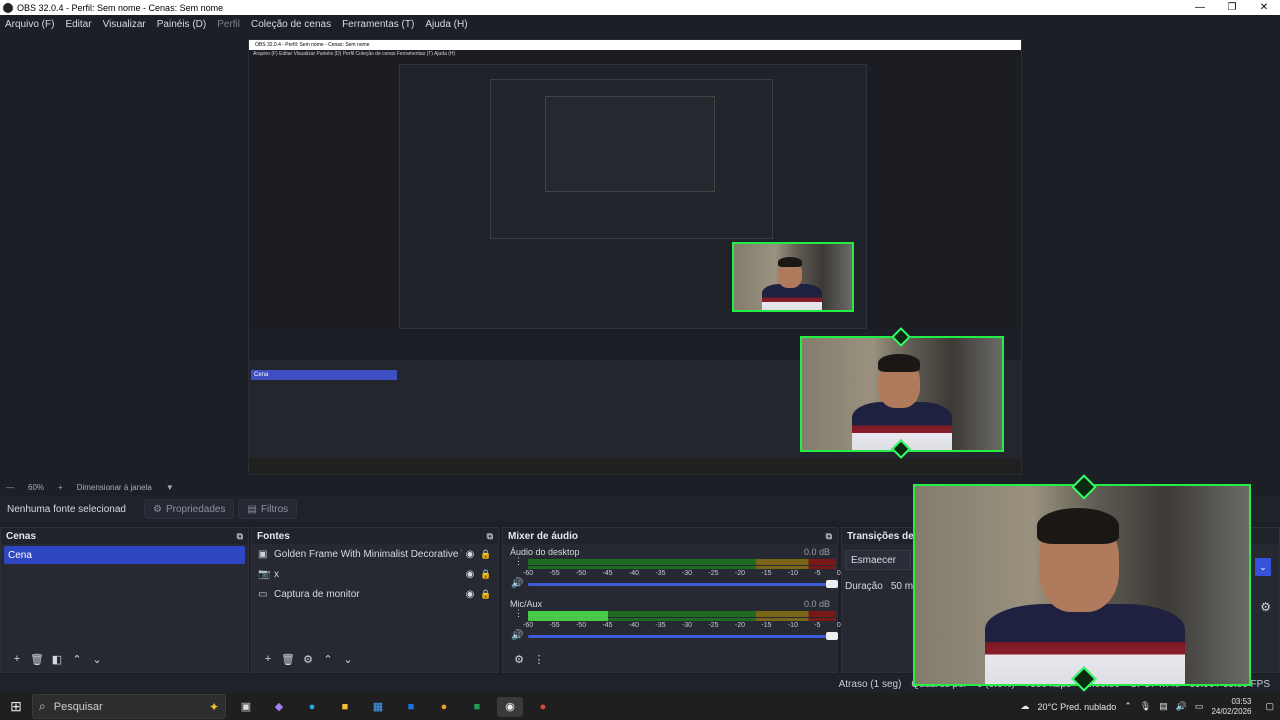 The height and width of the screenshot is (720, 1280). Describe the element at coordinates (312, 707) in the screenshot. I see `edge-icon: ●` at that location.